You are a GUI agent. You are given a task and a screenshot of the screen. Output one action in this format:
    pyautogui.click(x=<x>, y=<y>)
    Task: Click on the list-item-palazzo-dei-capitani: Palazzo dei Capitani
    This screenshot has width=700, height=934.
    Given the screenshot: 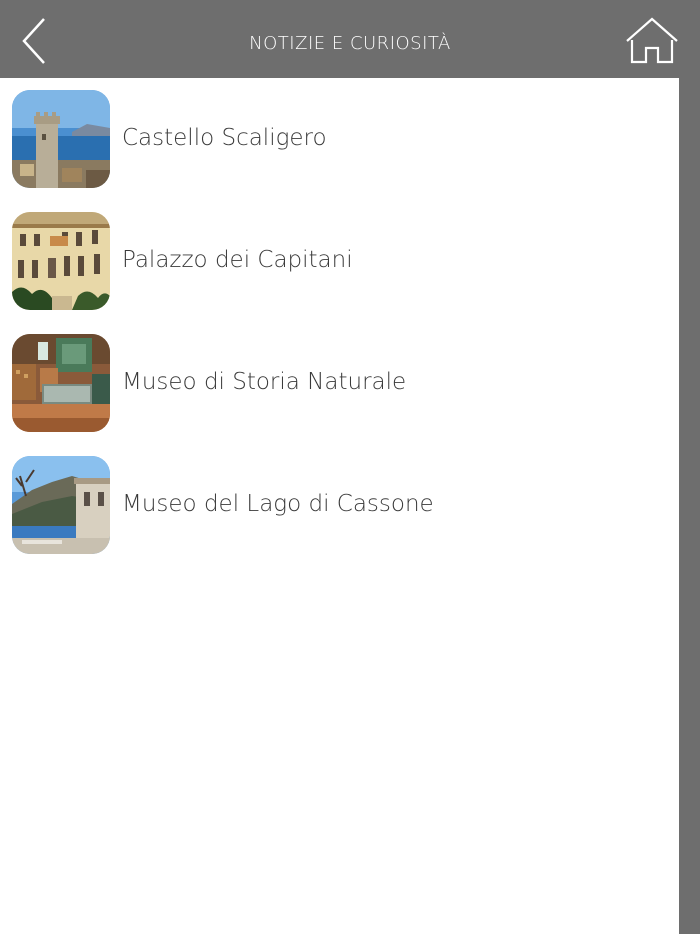 What is the action you would take?
    pyautogui.click(x=339, y=255)
    